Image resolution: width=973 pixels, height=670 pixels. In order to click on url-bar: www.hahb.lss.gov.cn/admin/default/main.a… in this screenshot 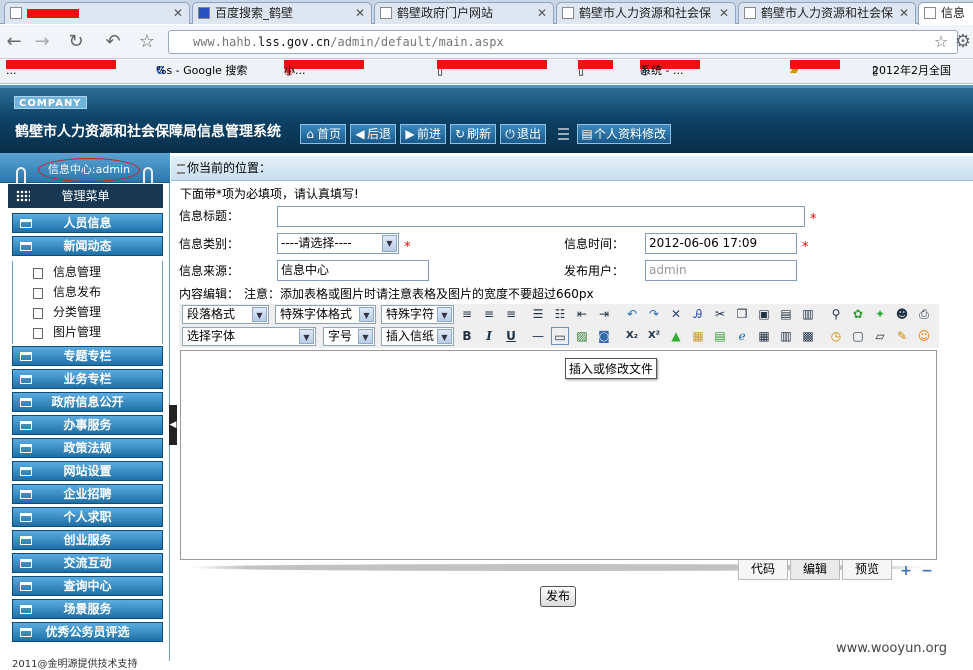, I will do `click(563, 42)`.